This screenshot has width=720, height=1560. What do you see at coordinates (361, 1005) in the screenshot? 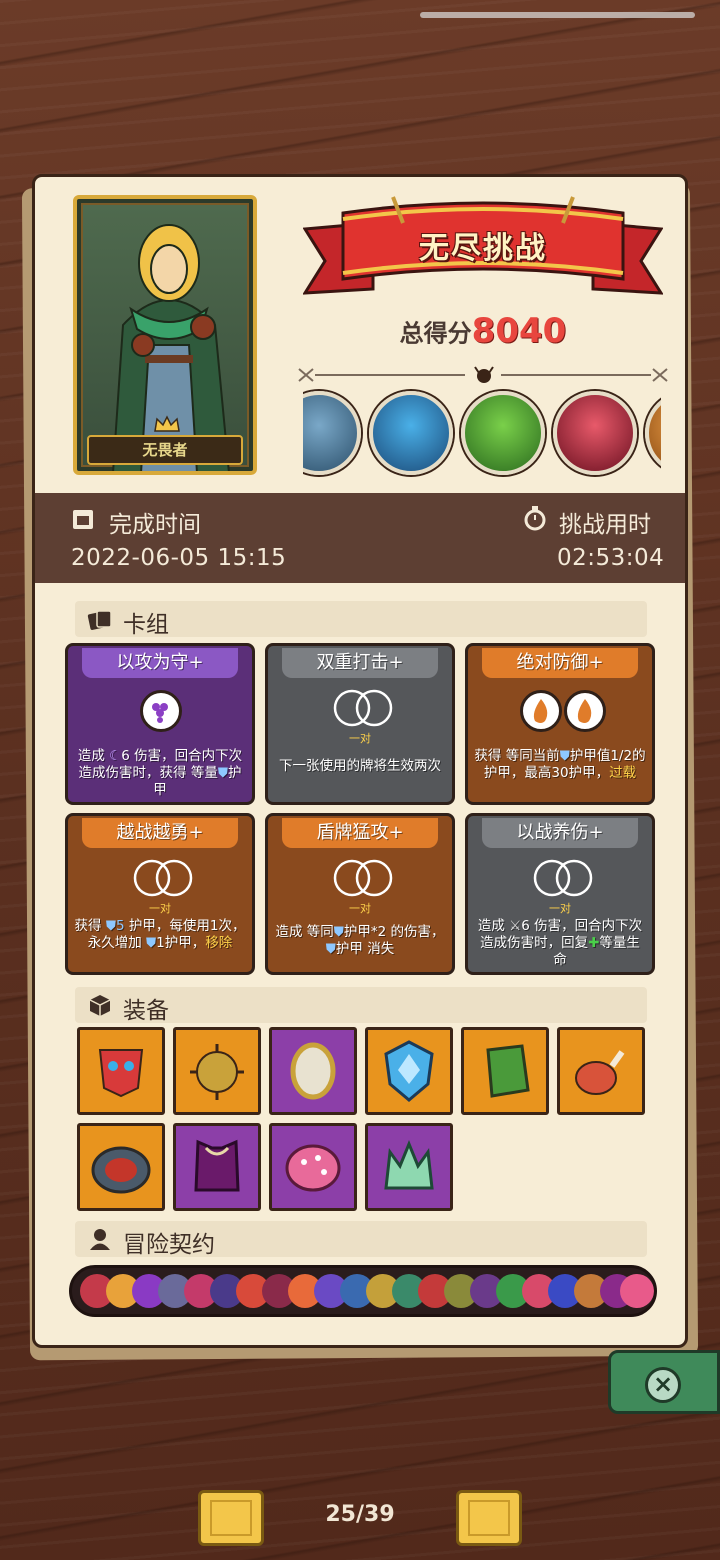
I see `equipment-section-header: 装备` at bounding box center [361, 1005].